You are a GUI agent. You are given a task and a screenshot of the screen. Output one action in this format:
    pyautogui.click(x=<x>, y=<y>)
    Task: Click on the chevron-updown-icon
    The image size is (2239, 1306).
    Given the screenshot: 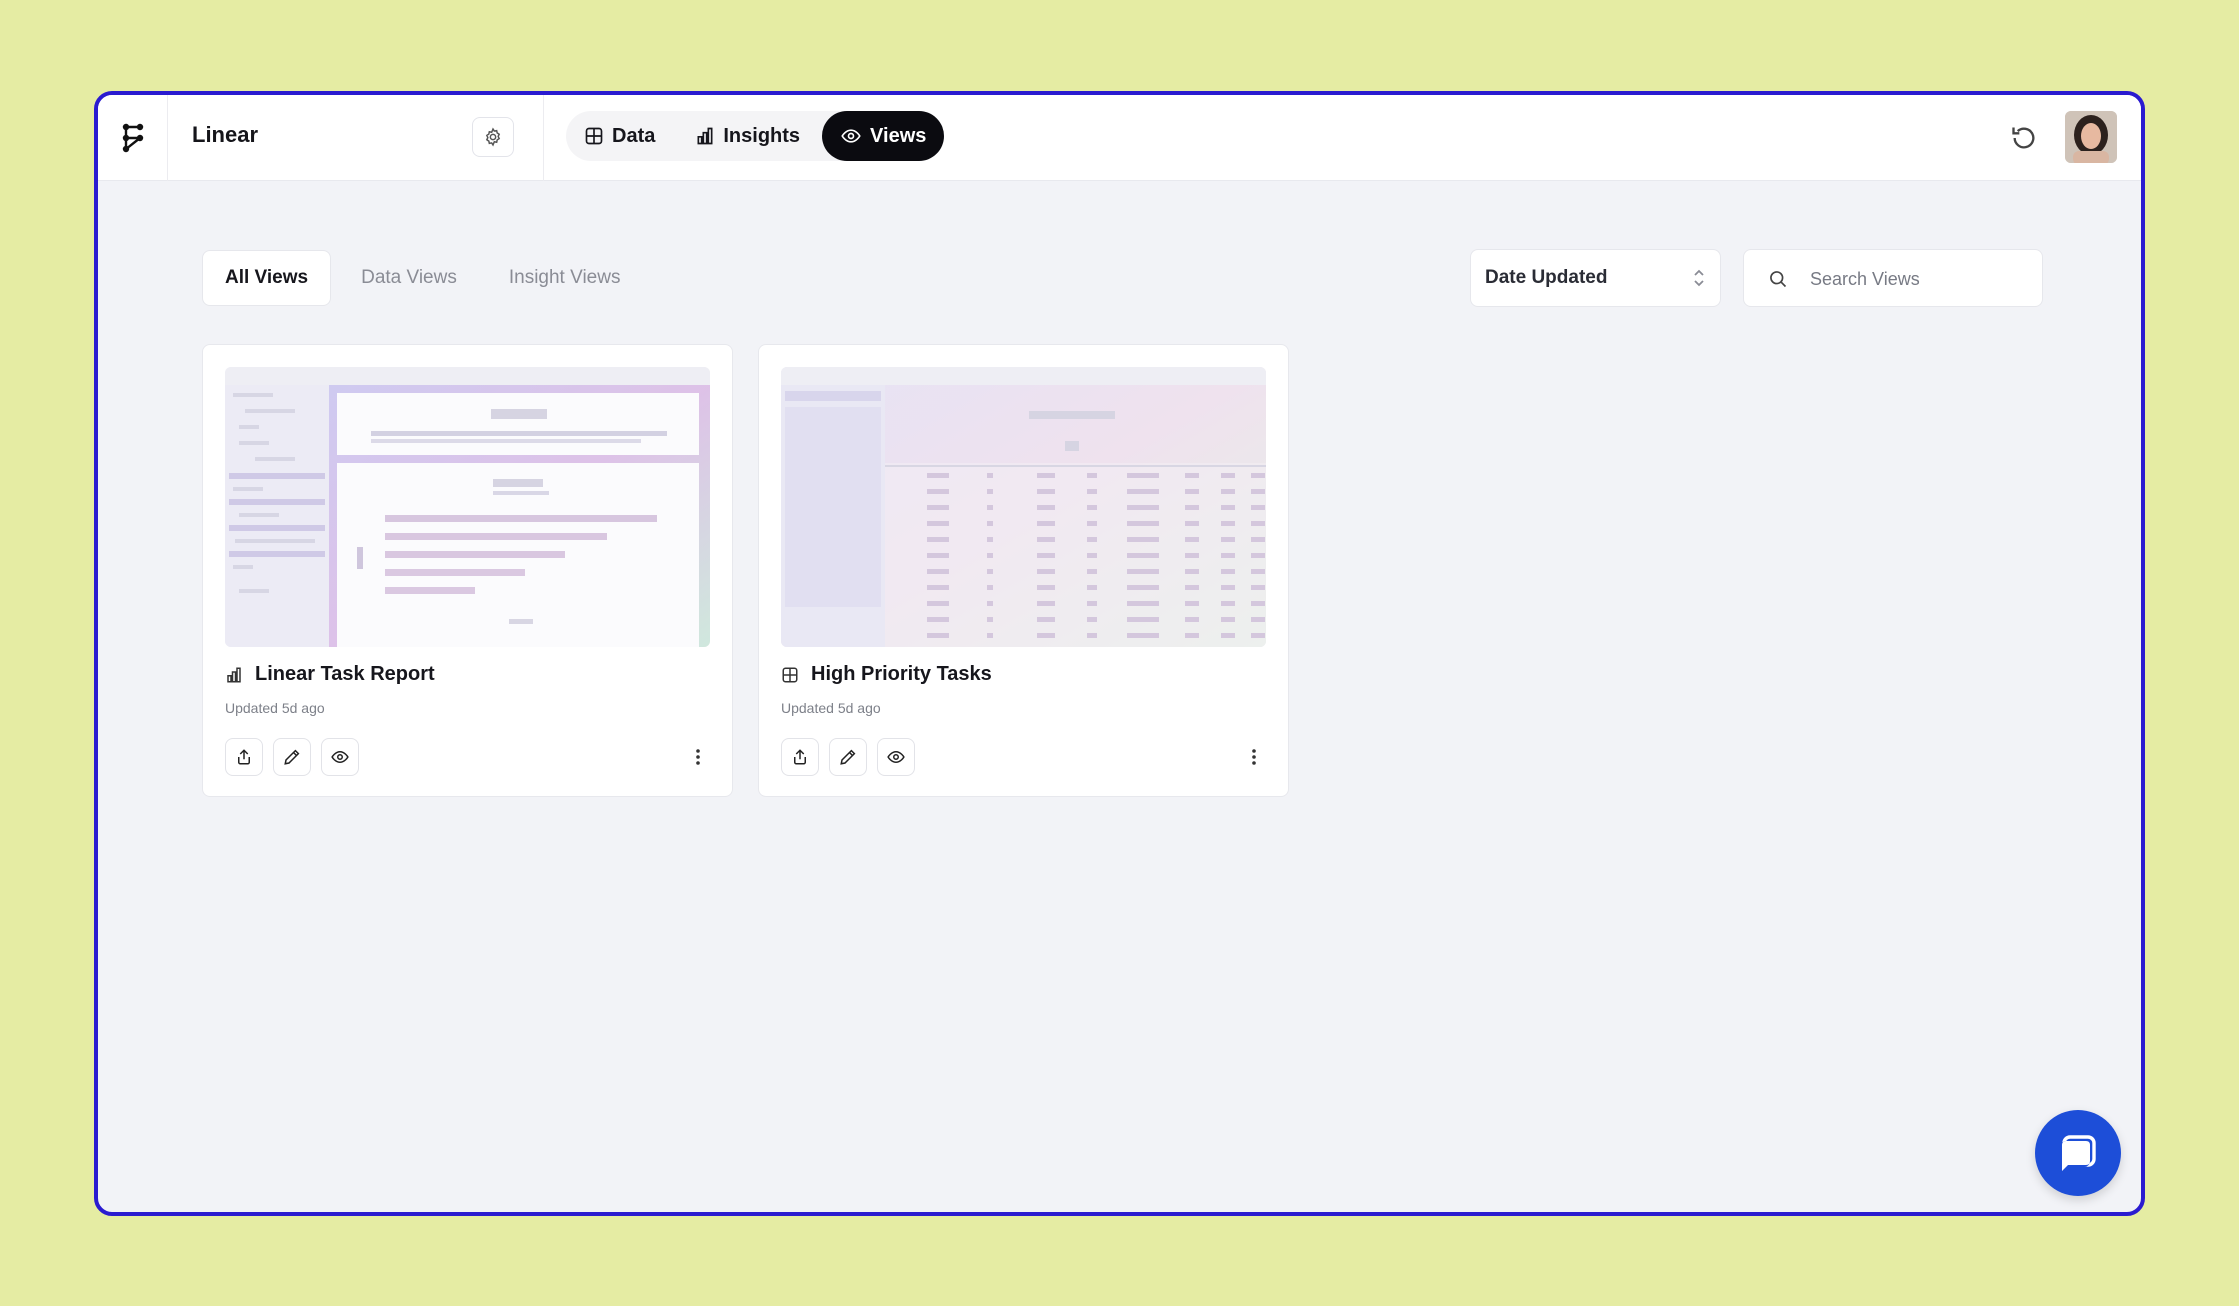 What is the action you would take?
    pyautogui.click(x=1699, y=278)
    